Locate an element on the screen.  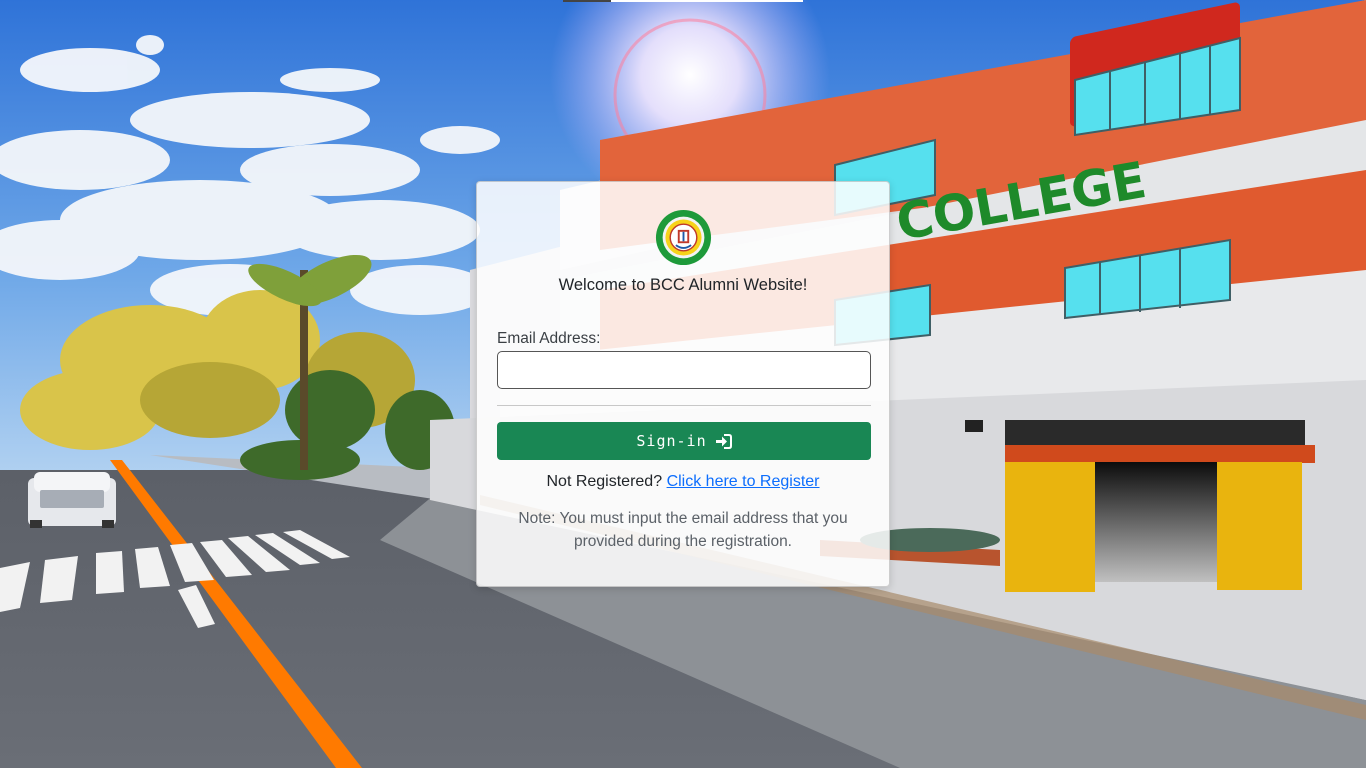
register-prompt: Not Registered? Click here to Register is located at coordinates (683, 482).